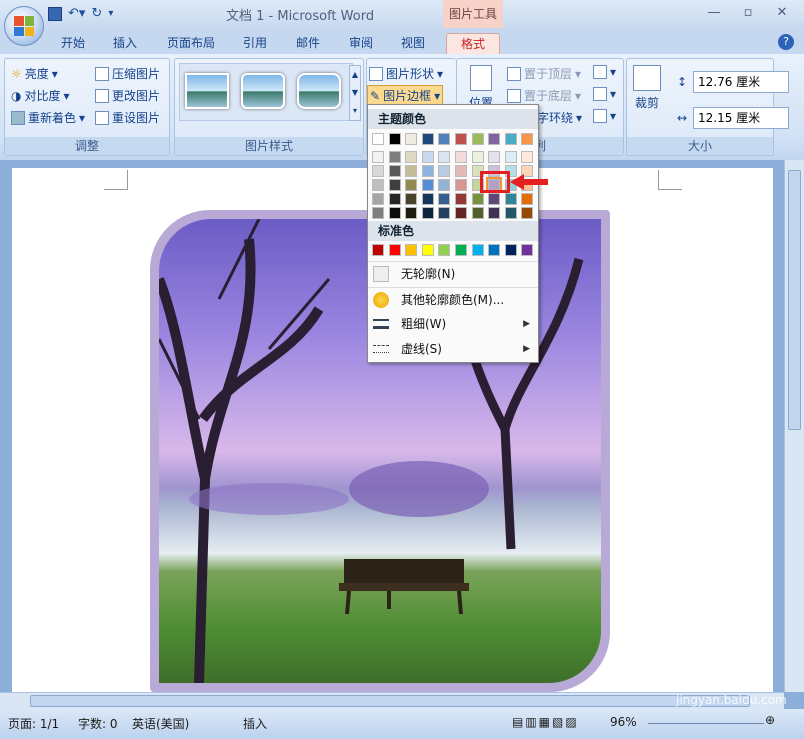  I want to click on vertical-scroll-thumb, so click(794, 300).